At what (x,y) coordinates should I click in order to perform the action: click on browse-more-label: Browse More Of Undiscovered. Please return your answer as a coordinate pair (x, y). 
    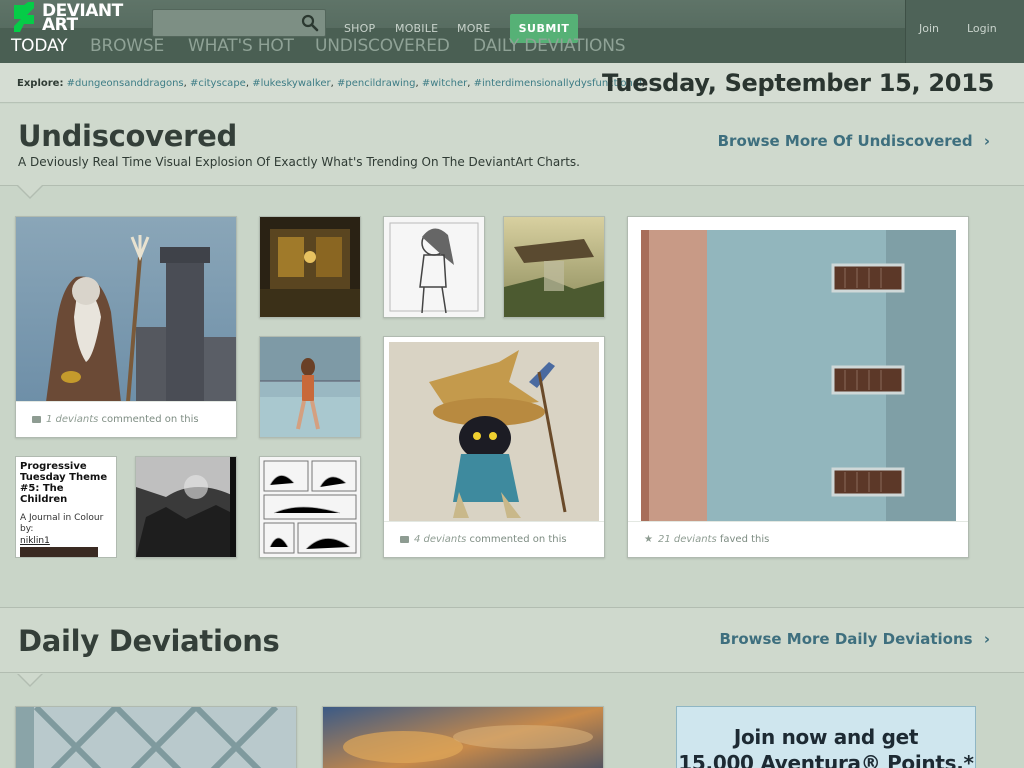
    Looking at the image, I should click on (845, 141).